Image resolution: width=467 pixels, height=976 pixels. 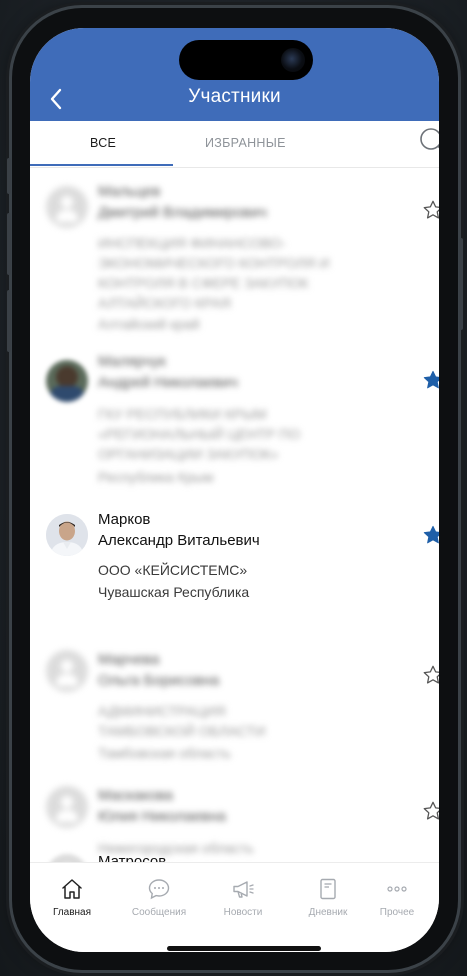 I want to click on participant-org: АЛТАЙСКОГО КРАЯ, so click(x=164, y=303).